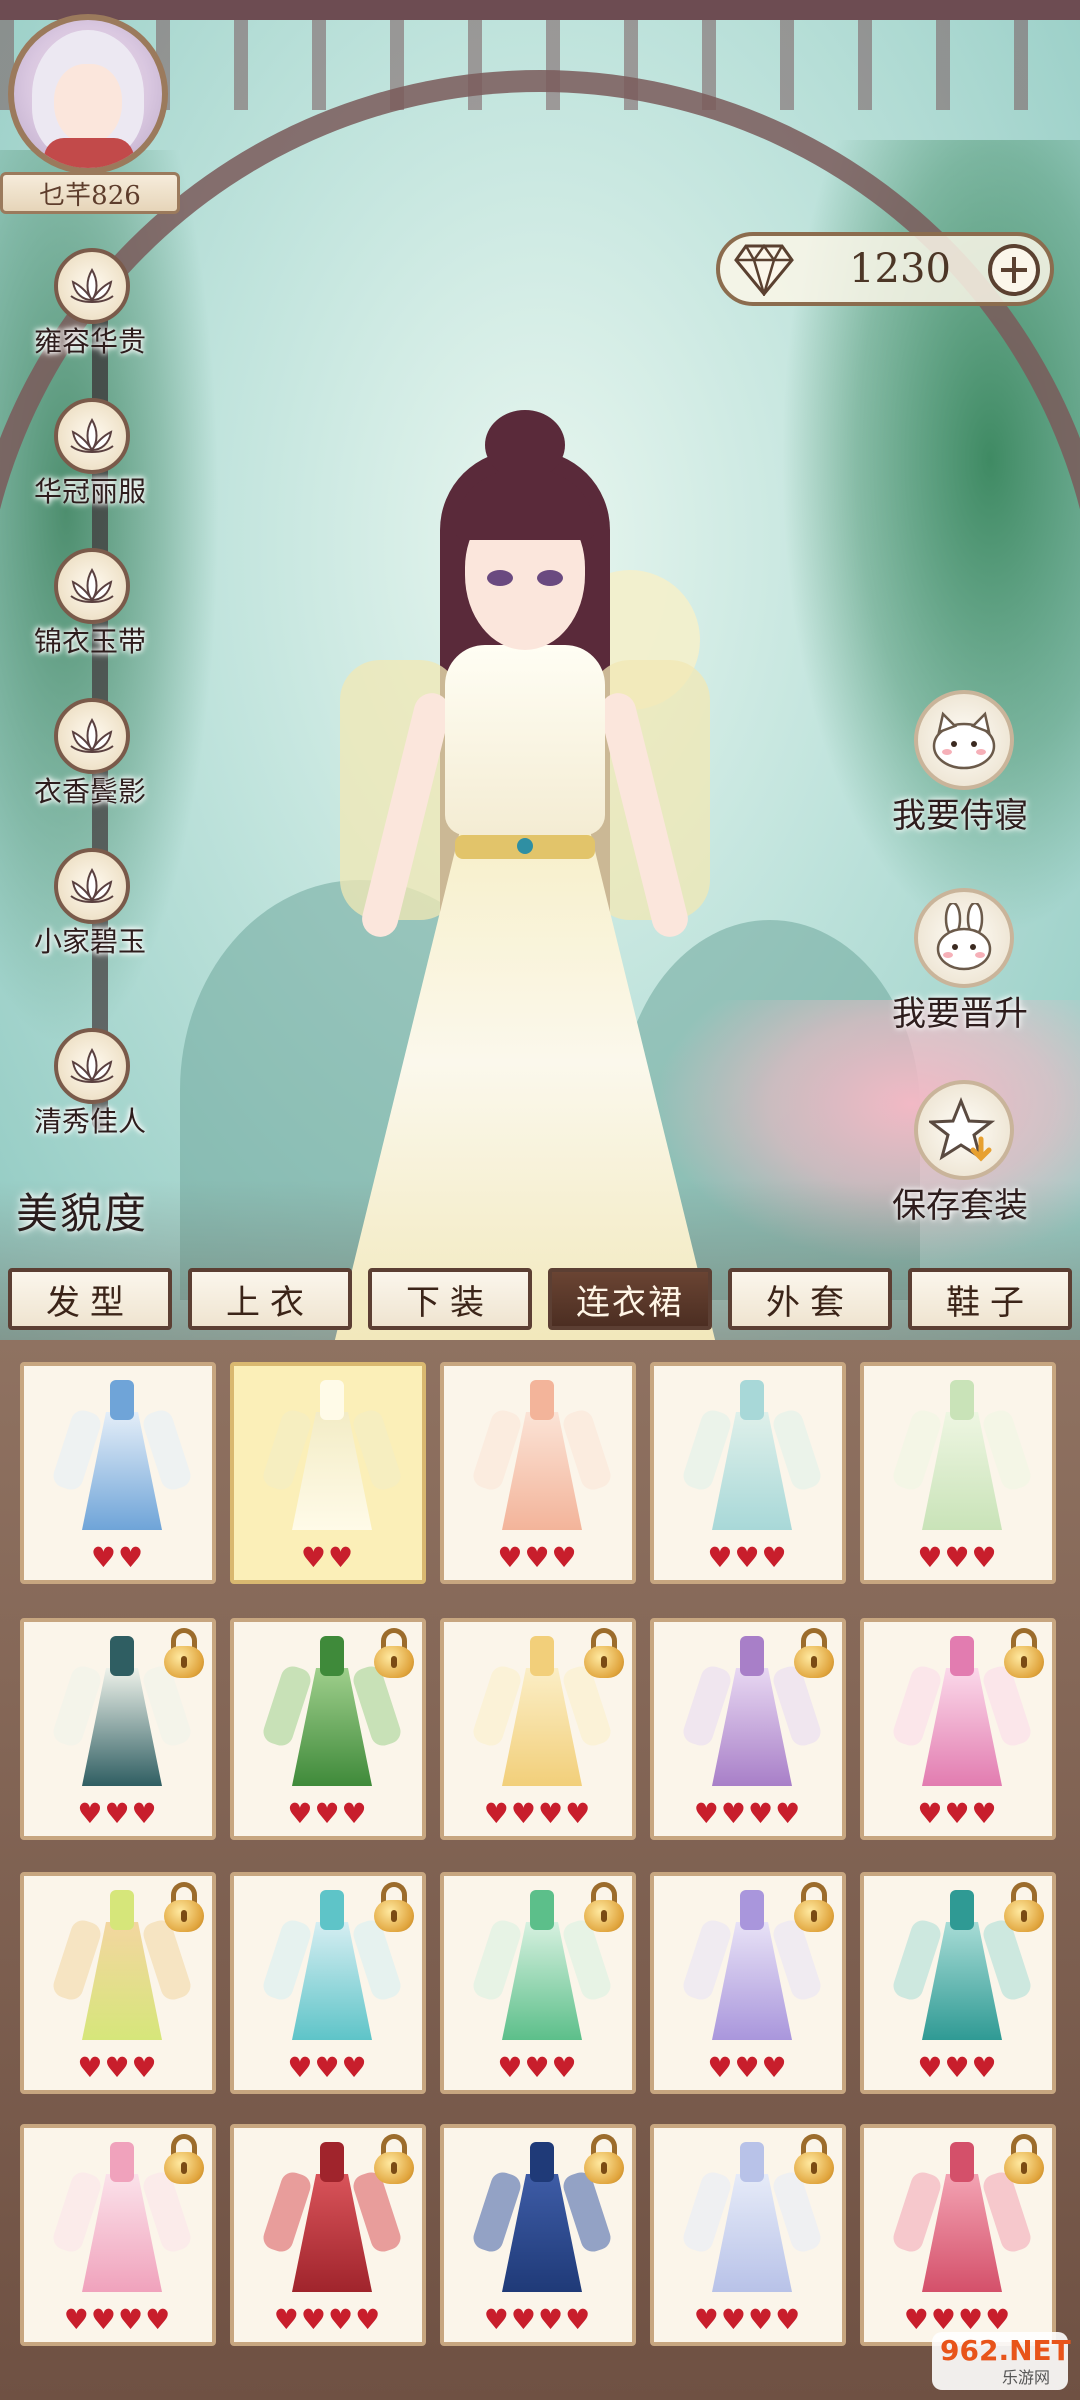 This screenshot has width=1080, height=2400. What do you see at coordinates (89, 1121) in the screenshot?
I see `style-label: 清秀佳人` at bounding box center [89, 1121].